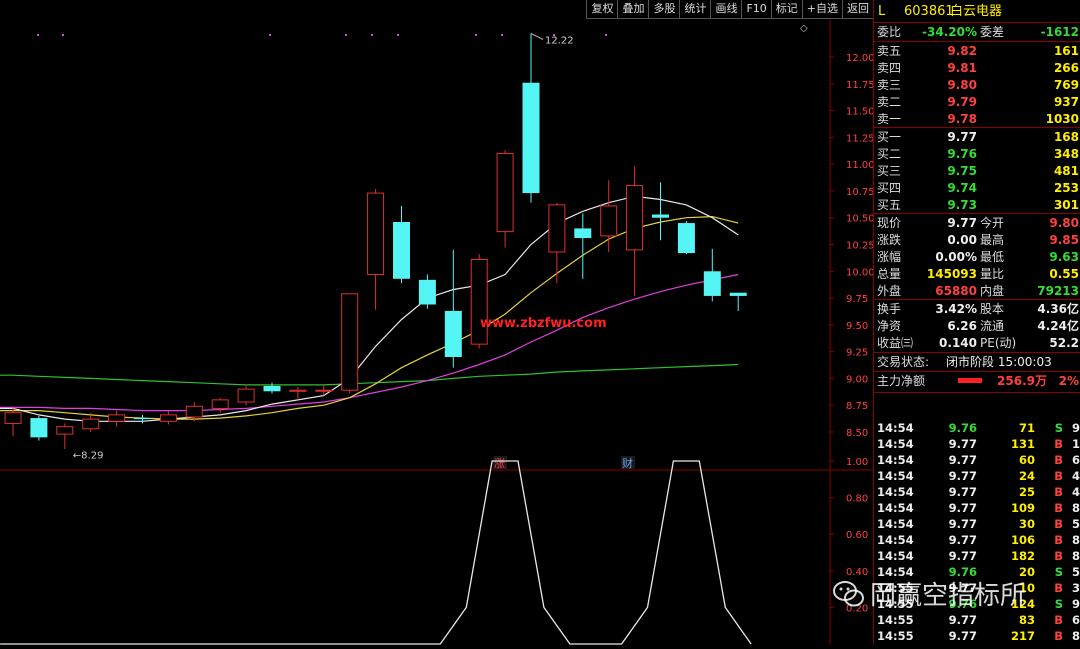  Describe the element at coordinates (977, 524) in the screenshot. I see `trade-row: 14:54 9.77 30 B 5` at that location.